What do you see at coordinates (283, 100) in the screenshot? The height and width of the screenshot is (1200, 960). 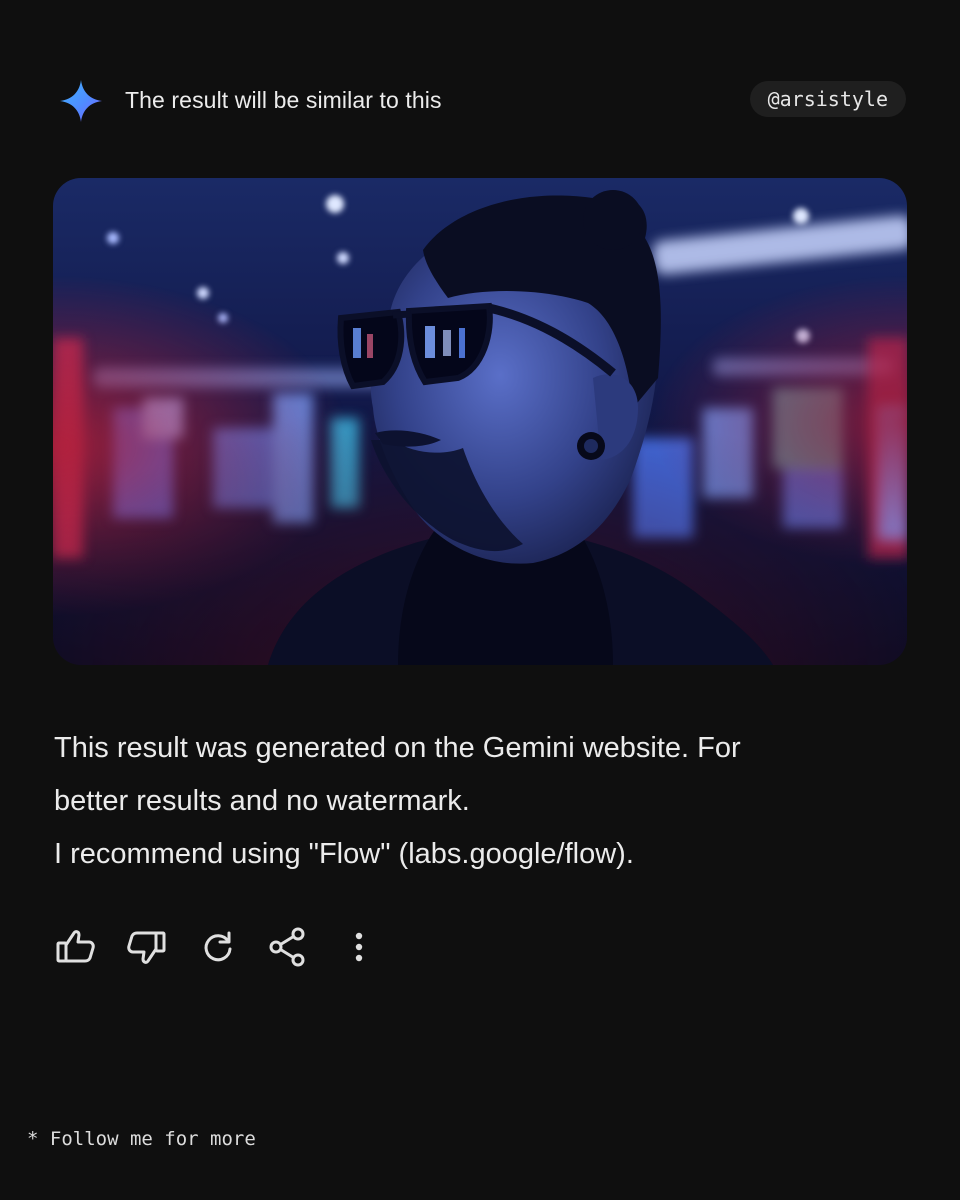 I see `header-title: The result will be similar to this` at bounding box center [283, 100].